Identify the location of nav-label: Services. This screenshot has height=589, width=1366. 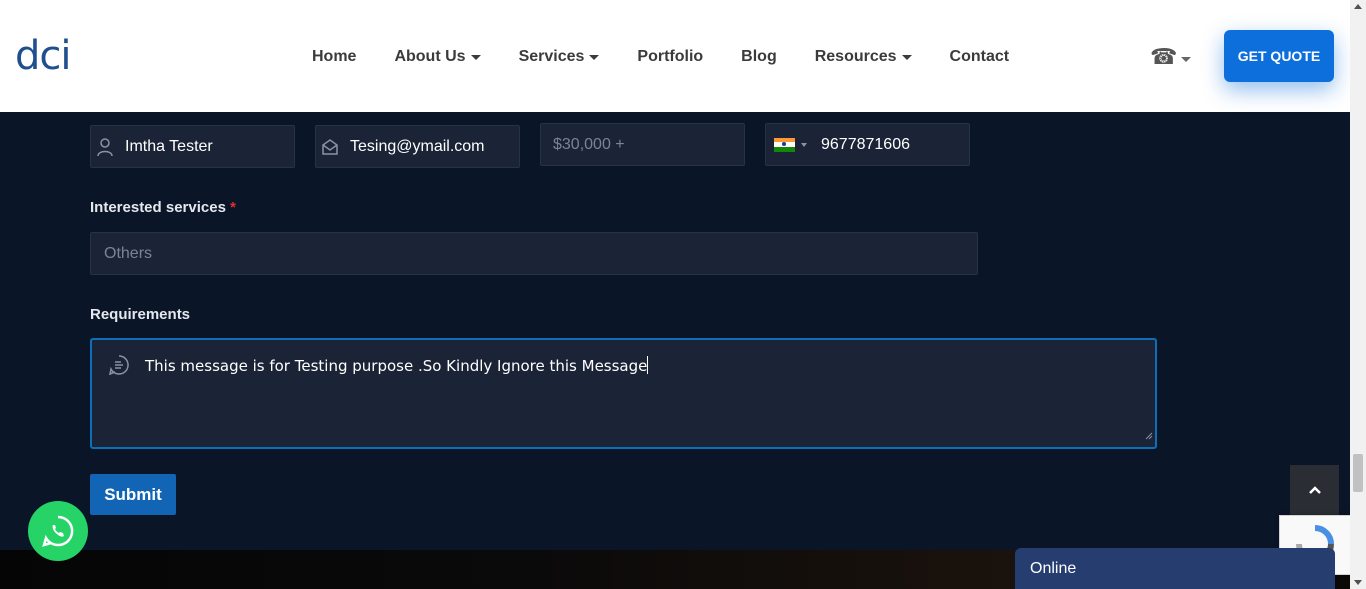
(551, 56).